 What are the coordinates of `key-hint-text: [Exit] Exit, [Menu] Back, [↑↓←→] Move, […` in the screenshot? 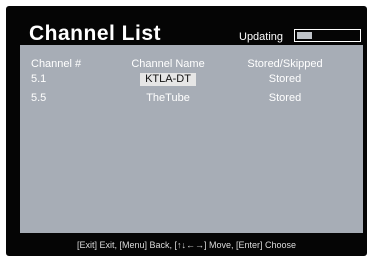 It's located at (186, 245).